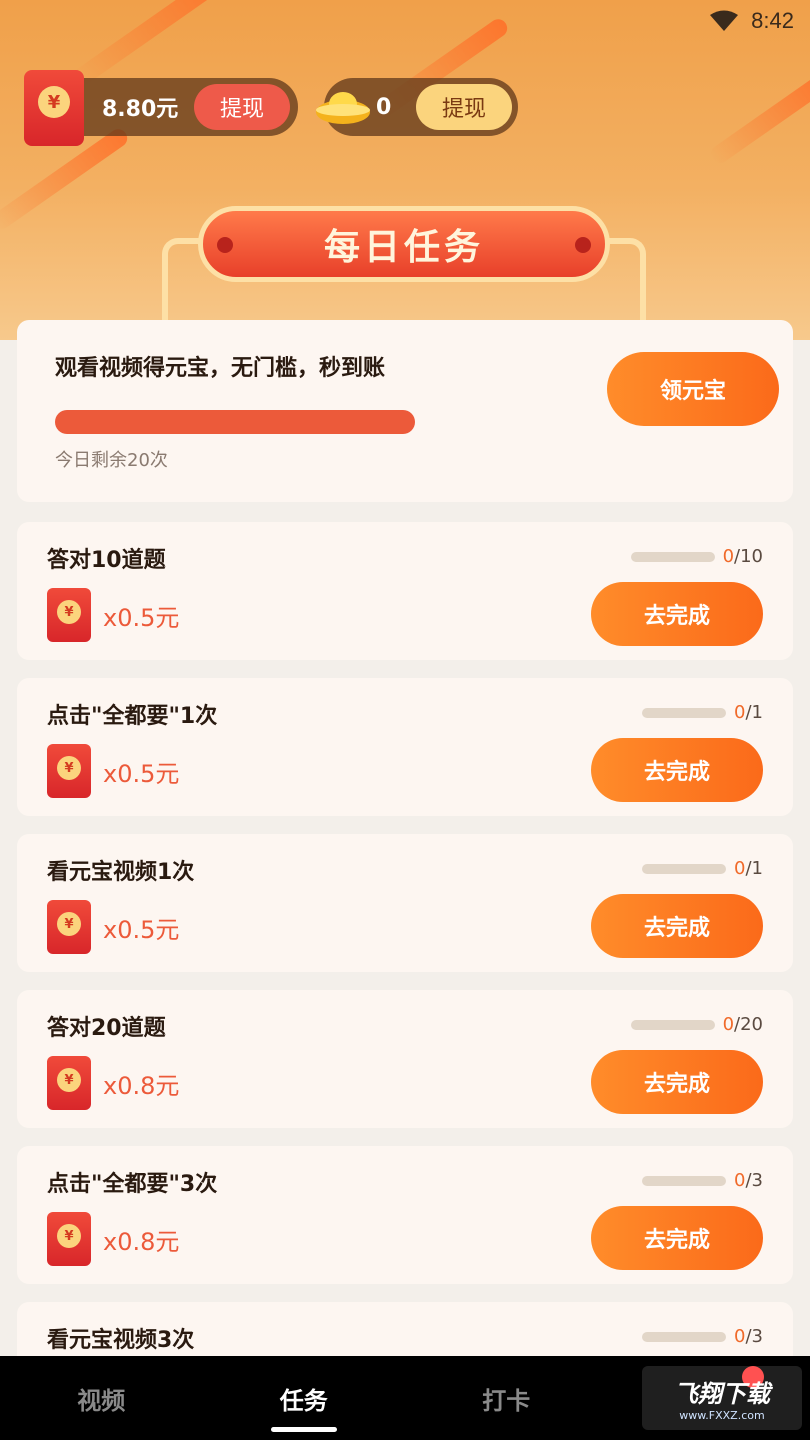 This screenshot has width=810, height=1440. What do you see at coordinates (106, 1028) in the screenshot?
I see `task-name: 答对20道题` at bounding box center [106, 1028].